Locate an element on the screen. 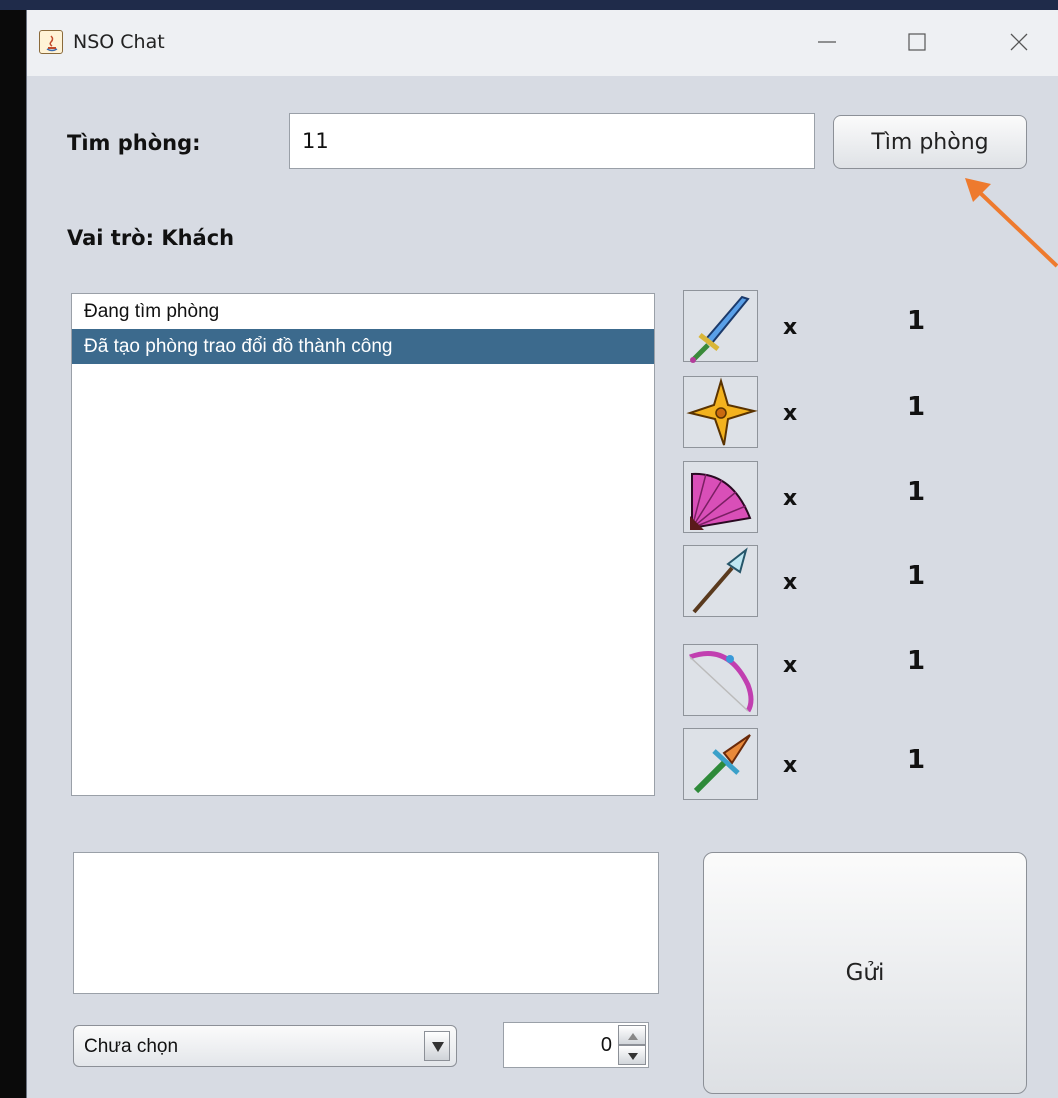 This screenshot has width=1058, height=1098. log-item: Đang tìm phòng is located at coordinates (363, 311).